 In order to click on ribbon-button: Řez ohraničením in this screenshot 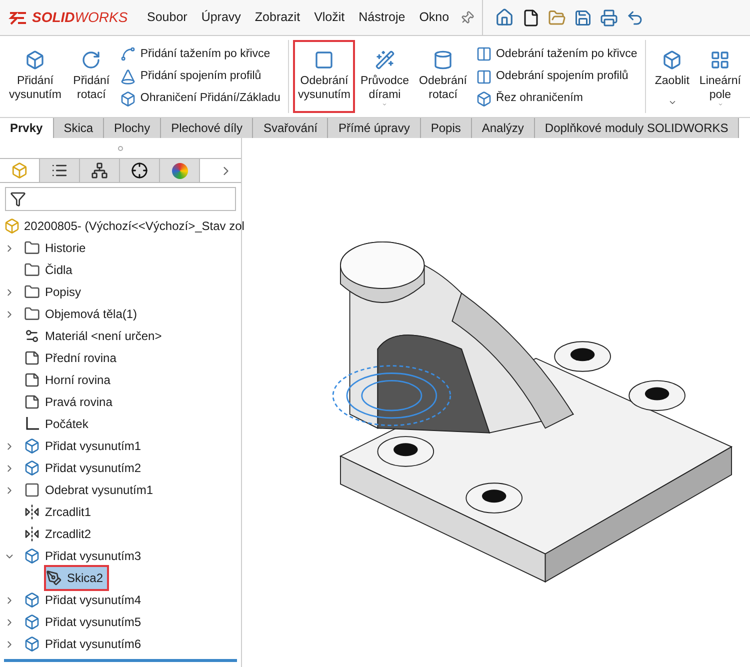, I will do `click(557, 99)`.